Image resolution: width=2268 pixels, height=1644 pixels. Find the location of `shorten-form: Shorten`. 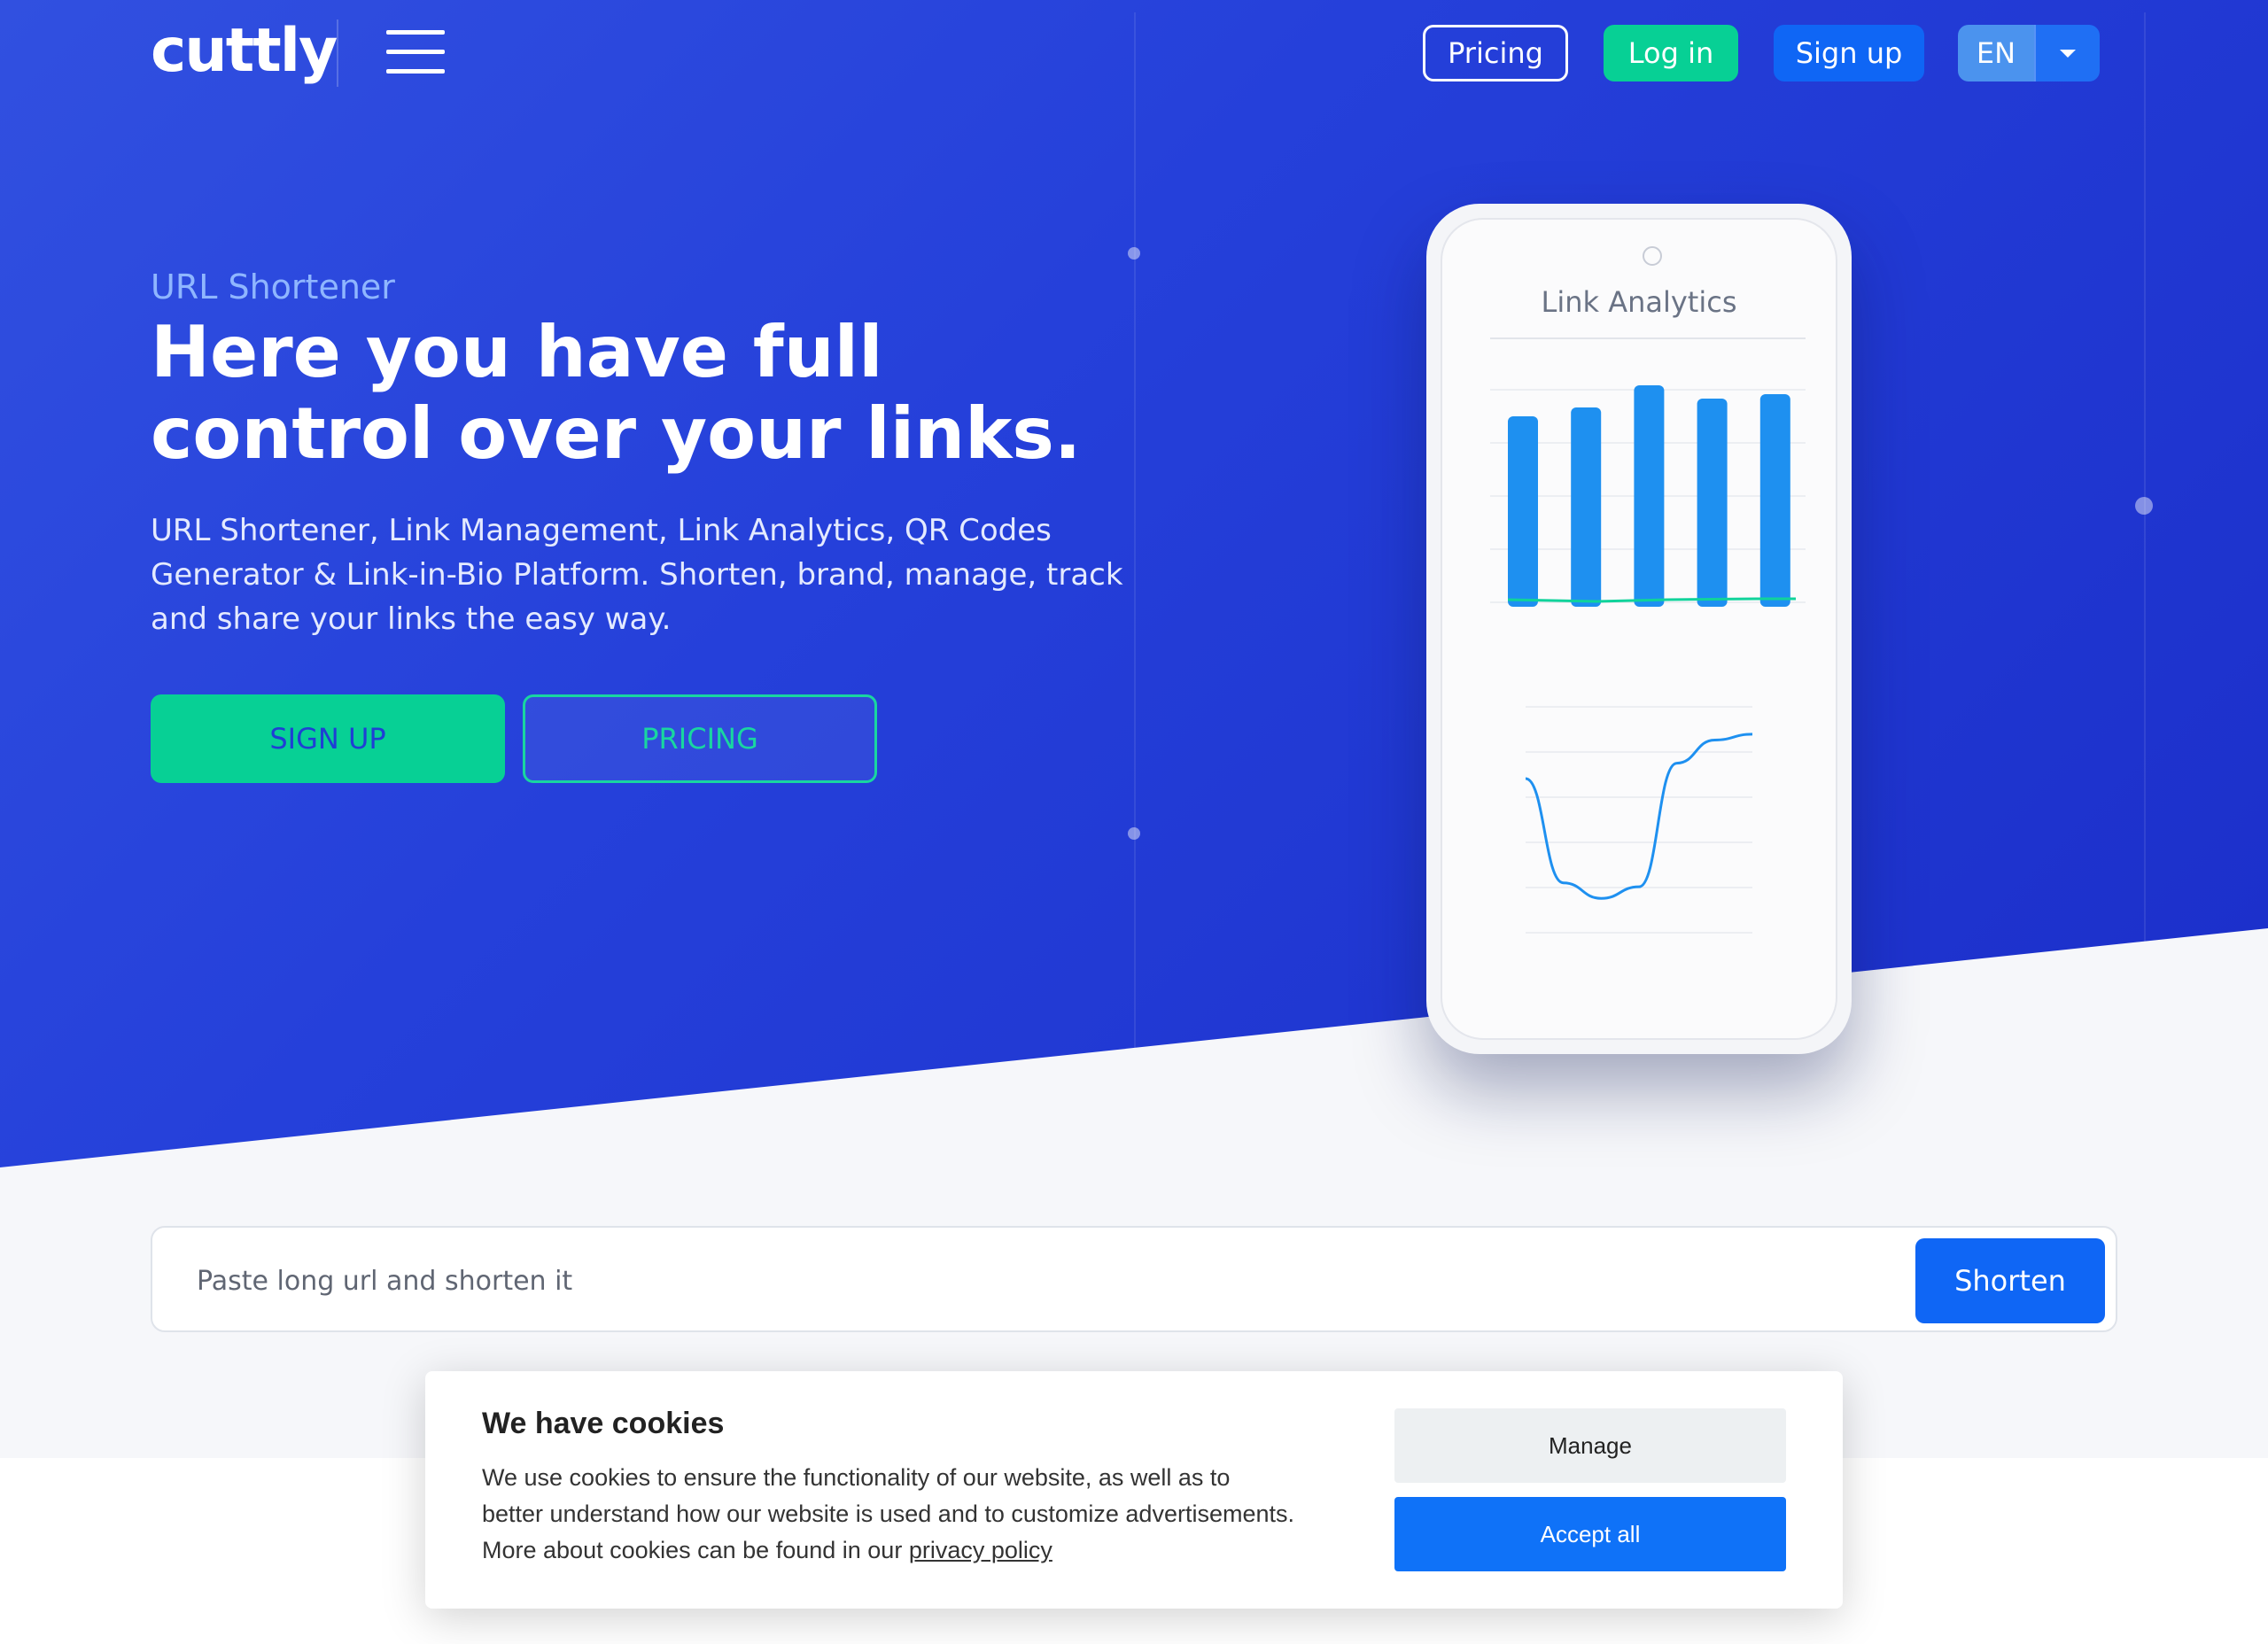

shorten-form: Shorten is located at coordinates (1134, 1279).